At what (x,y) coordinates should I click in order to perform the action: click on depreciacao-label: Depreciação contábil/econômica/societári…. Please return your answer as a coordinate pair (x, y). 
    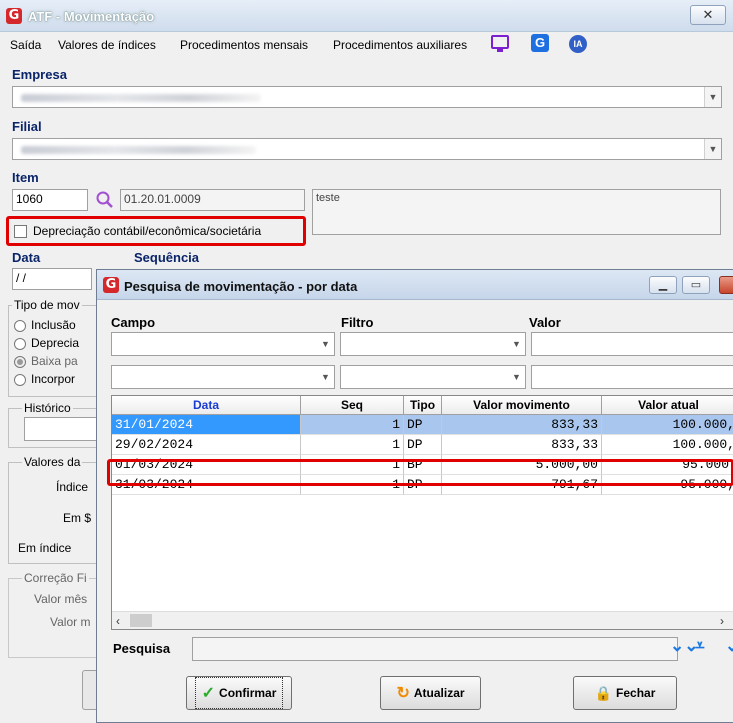
    Looking at the image, I should click on (147, 231).